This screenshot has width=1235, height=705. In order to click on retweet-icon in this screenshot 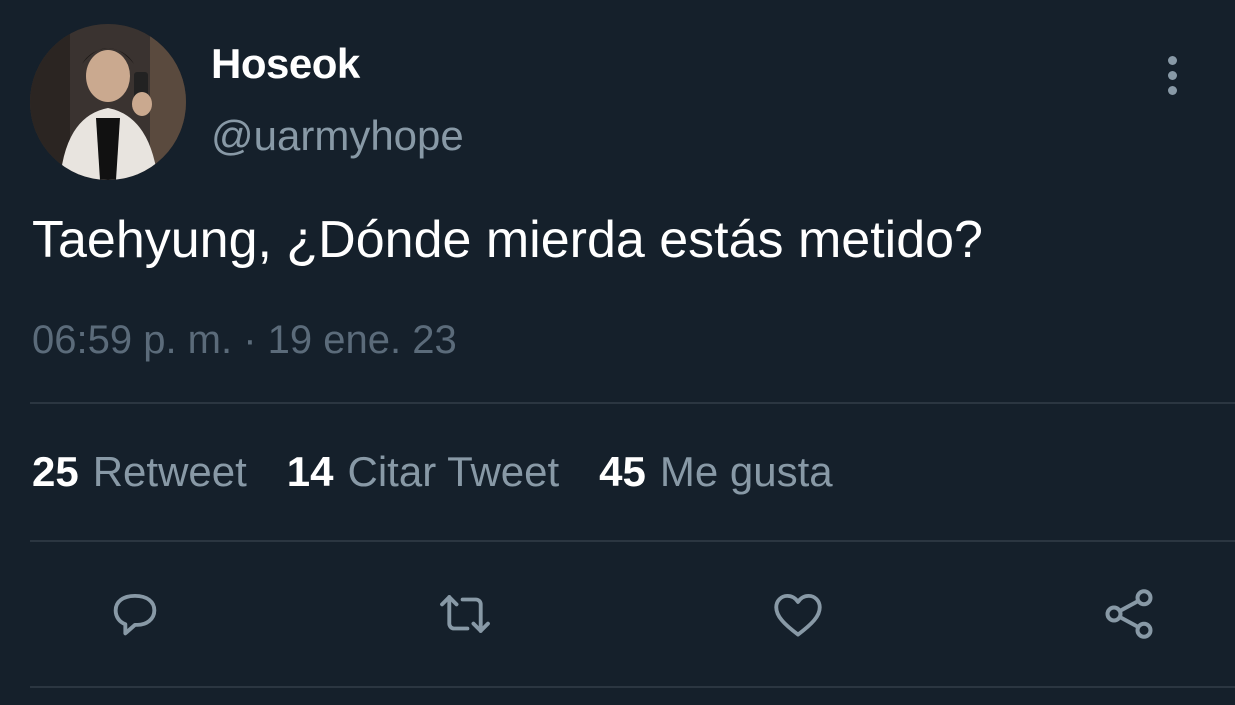, I will do `click(465, 614)`.